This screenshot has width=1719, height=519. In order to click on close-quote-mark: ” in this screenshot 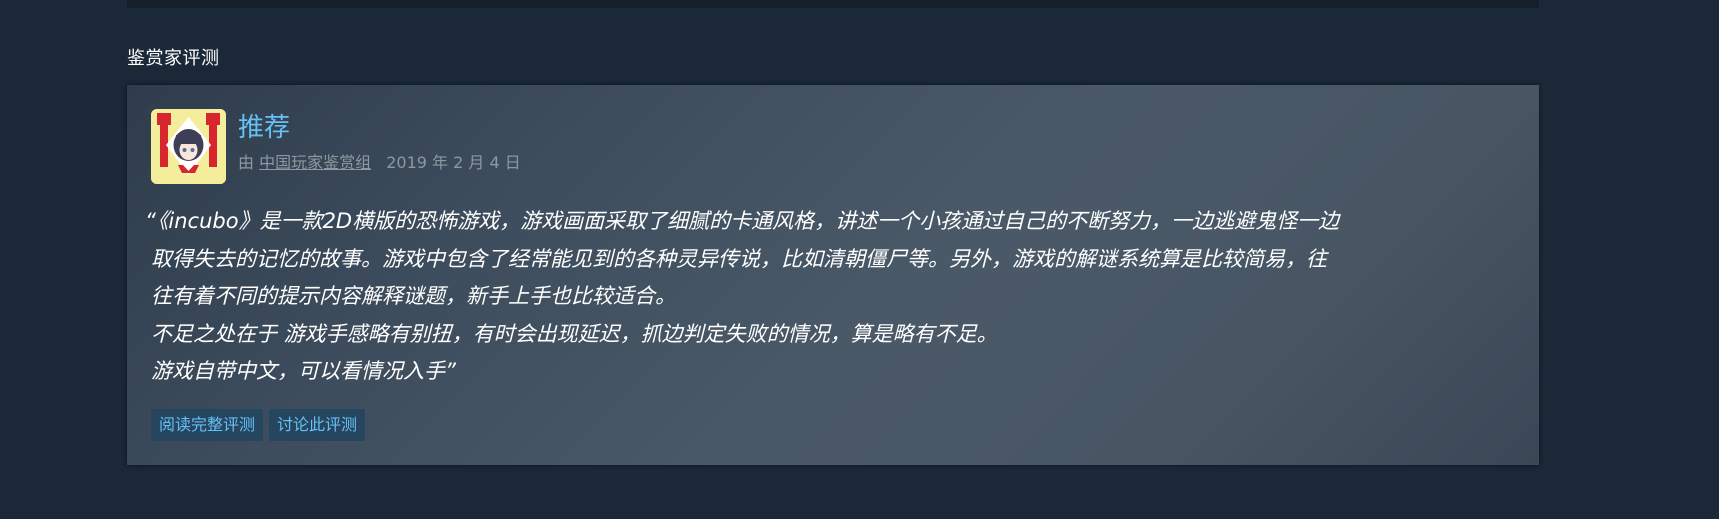, I will do `click(450, 371)`.